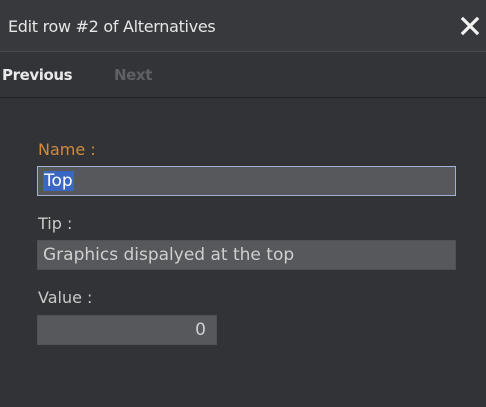 This screenshot has height=407, width=486. What do you see at coordinates (243, 26) in the screenshot?
I see `title-bar: Edit row #2 of Alternatives` at bounding box center [243, 26].